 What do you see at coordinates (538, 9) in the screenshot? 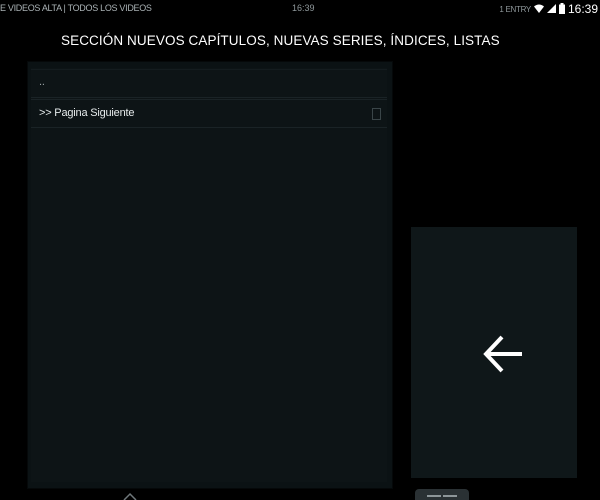
I see `wifi-icon` at bounding box center [538, 9].